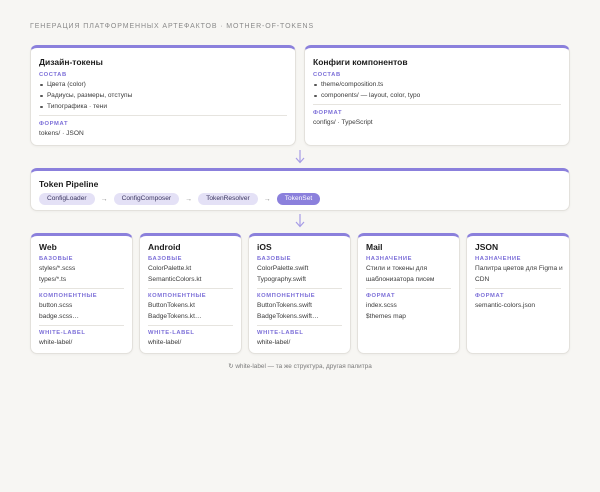 The height and width of the screenshot is (492, 600). I want to click on list-item: Типографика · тени, so click(85, 106).